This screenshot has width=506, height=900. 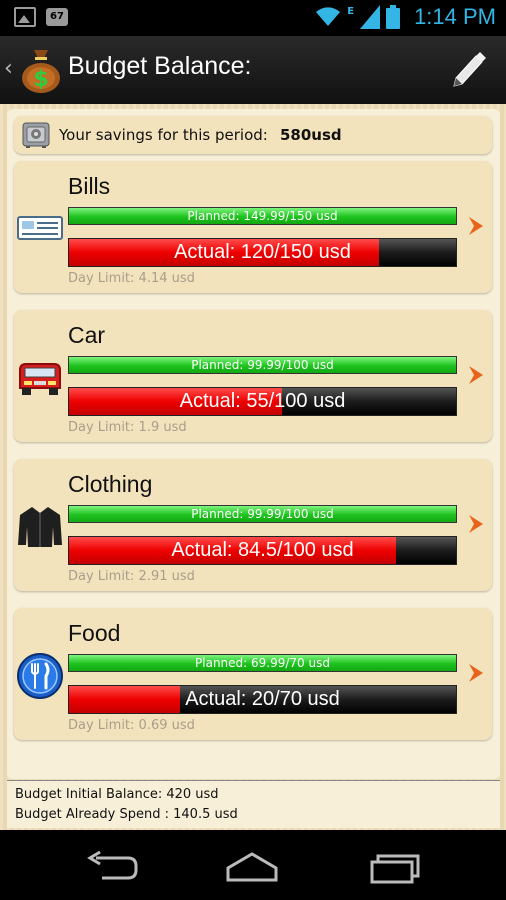 I want to click on actual-bar: Actual: 55/100 usd, so click(x=262, y=401).